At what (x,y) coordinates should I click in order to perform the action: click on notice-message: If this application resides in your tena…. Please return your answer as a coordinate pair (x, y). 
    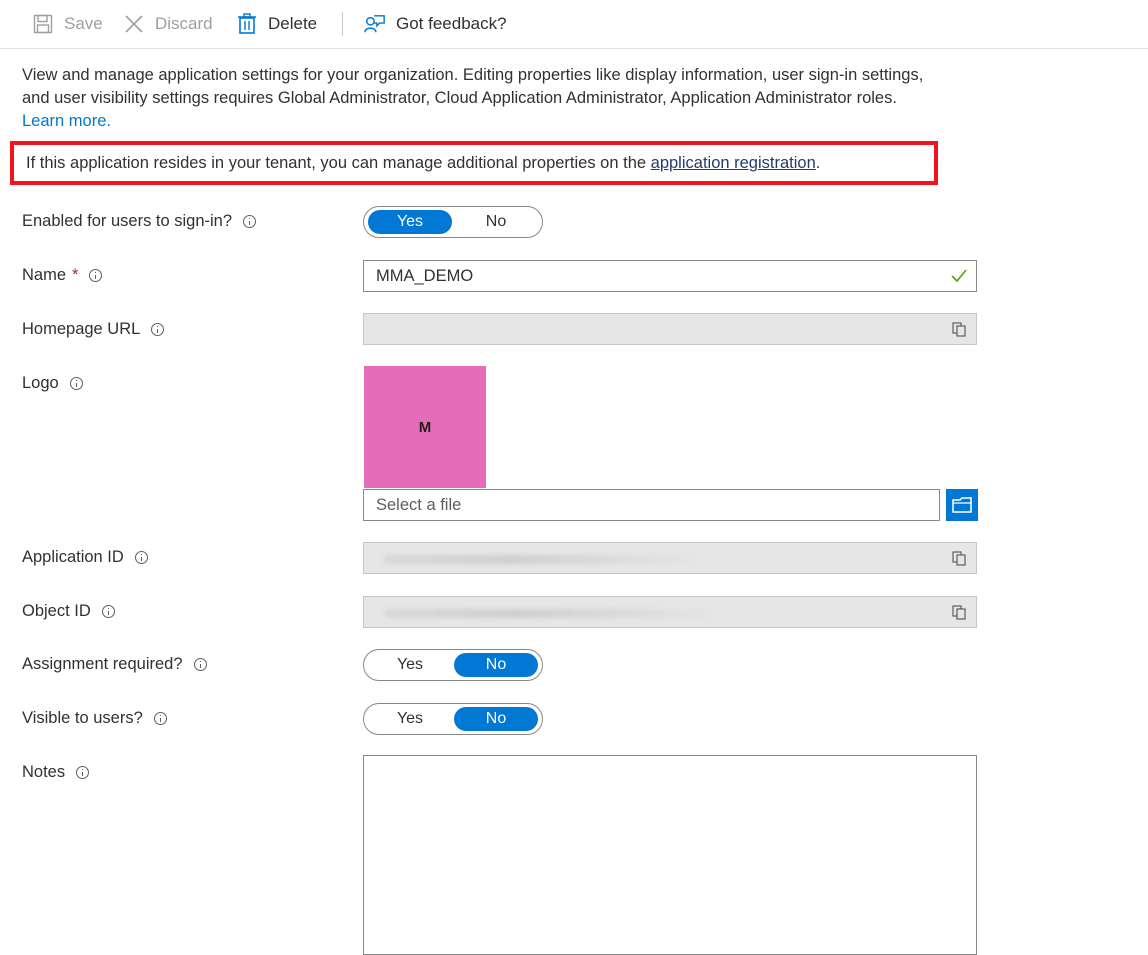
    Looking at the image, I should click on (423, 163).